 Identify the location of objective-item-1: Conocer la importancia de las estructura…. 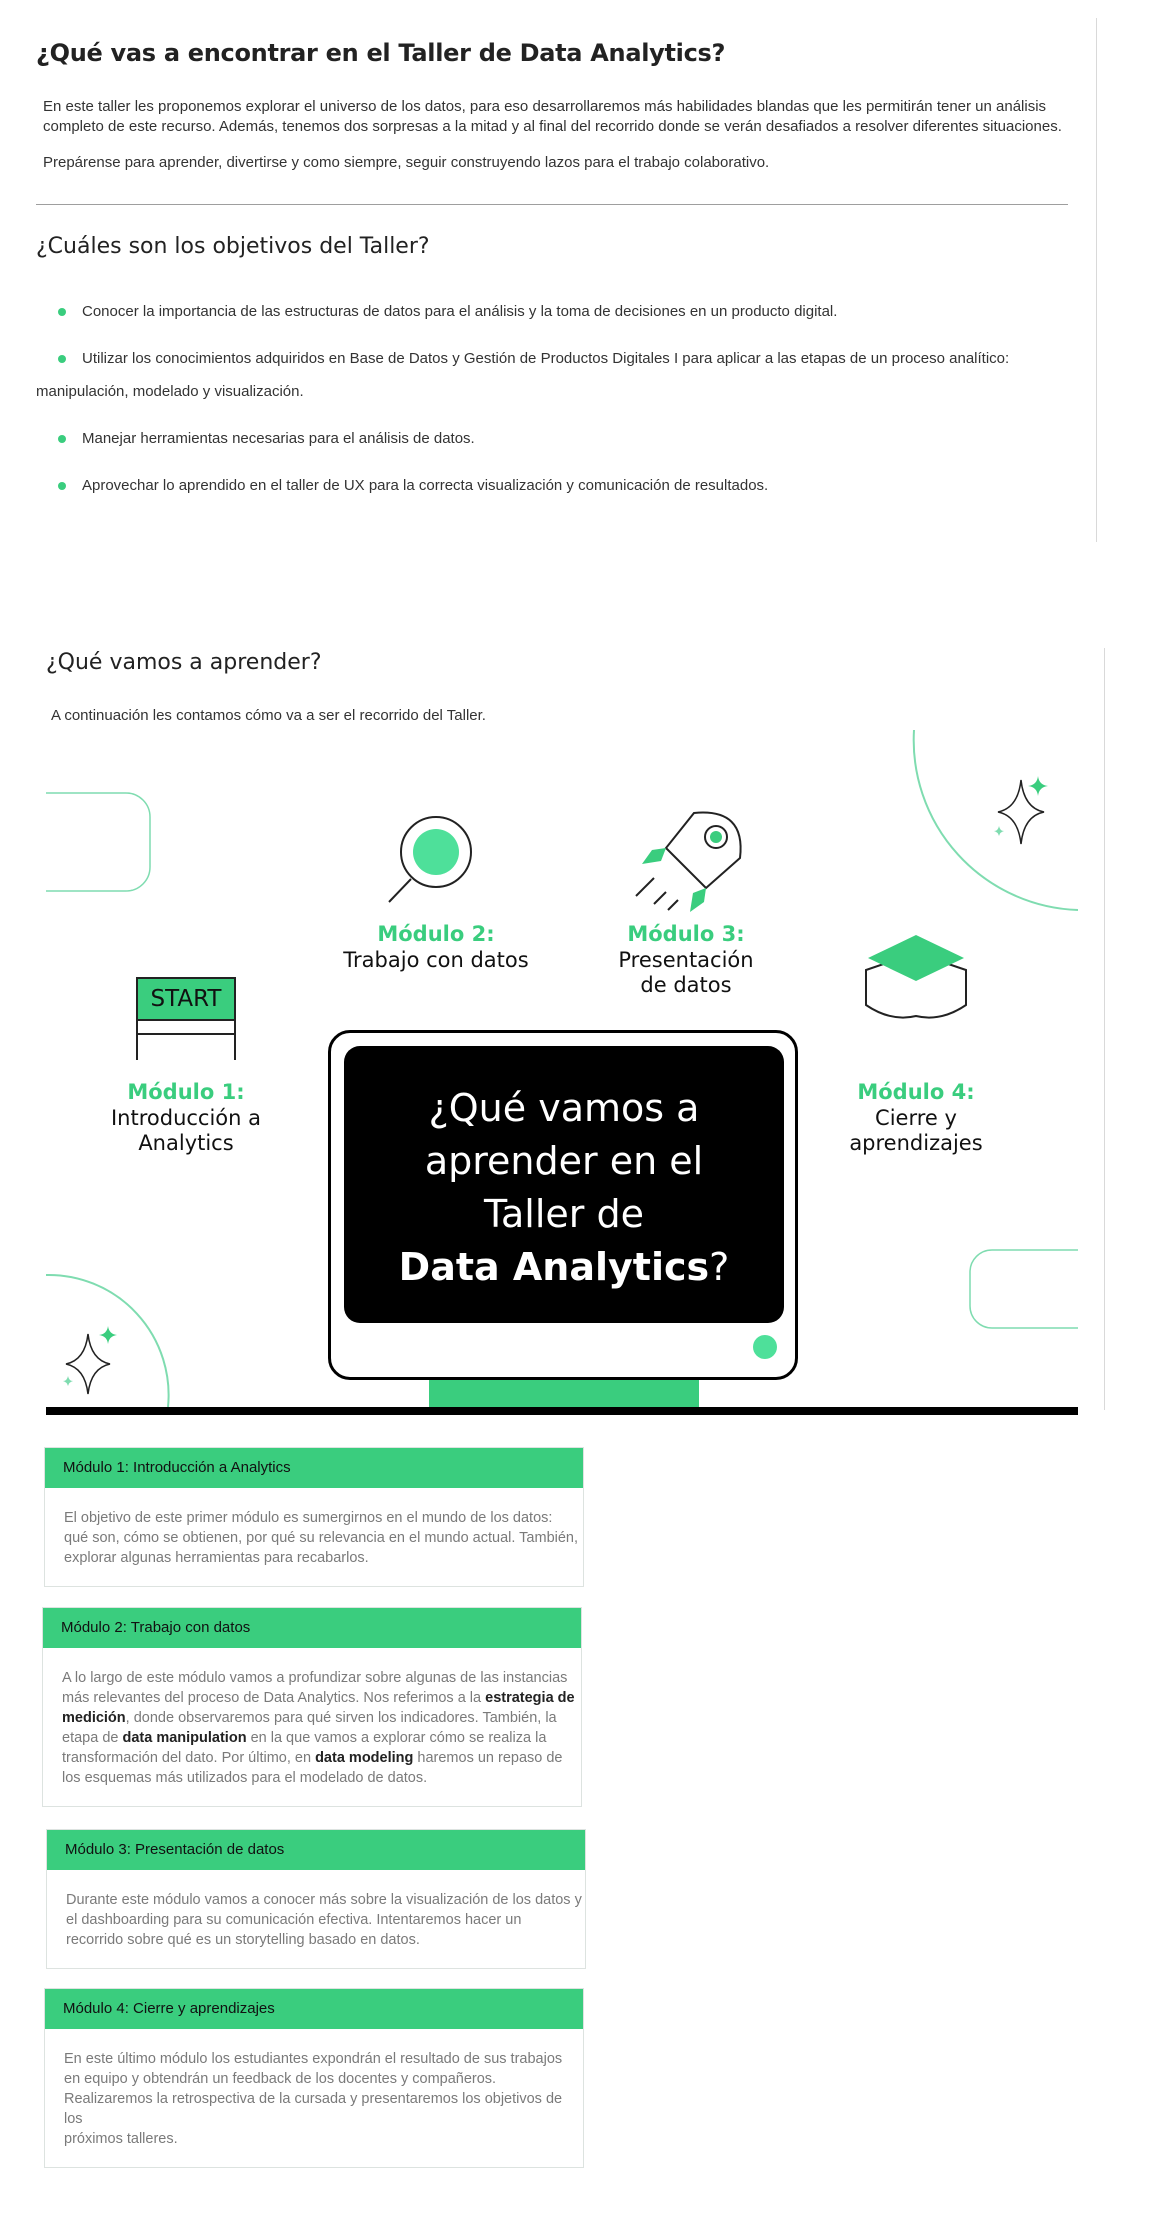
(566, 311).